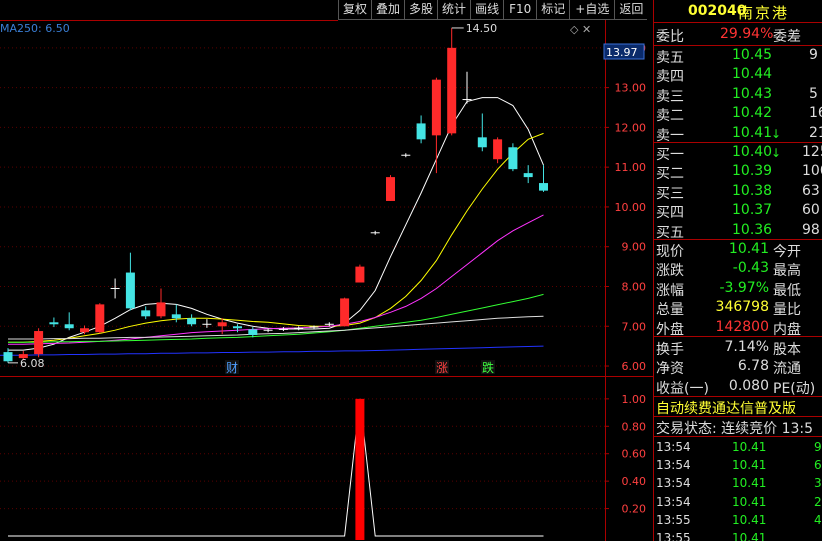 This screenshot has height=541, width=822. What do you see at coordinates (750, 268) in the screenshot?
I see `stat-value: -0.43` at bounding box center [750, 268].